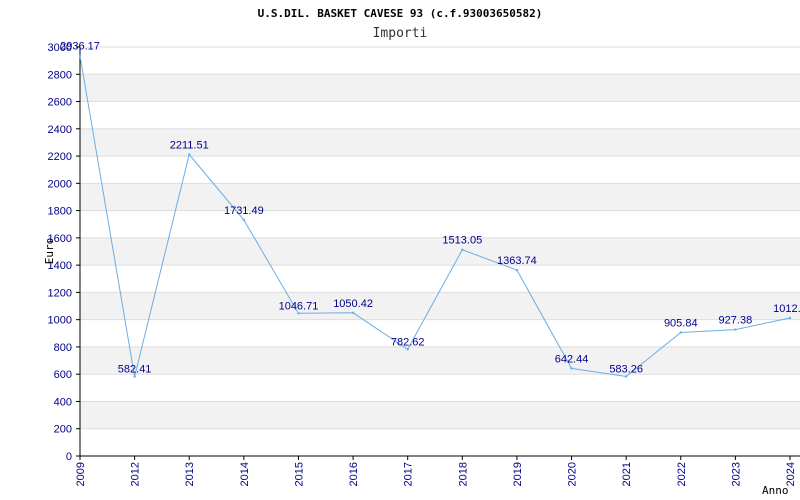 Image resolution: width=800 pixels, height=500 pixels. What do you see at coordinates (400, 33) in the screenshot?
I see `chart-subtitle: Importi` at bounding box center [400, 33].